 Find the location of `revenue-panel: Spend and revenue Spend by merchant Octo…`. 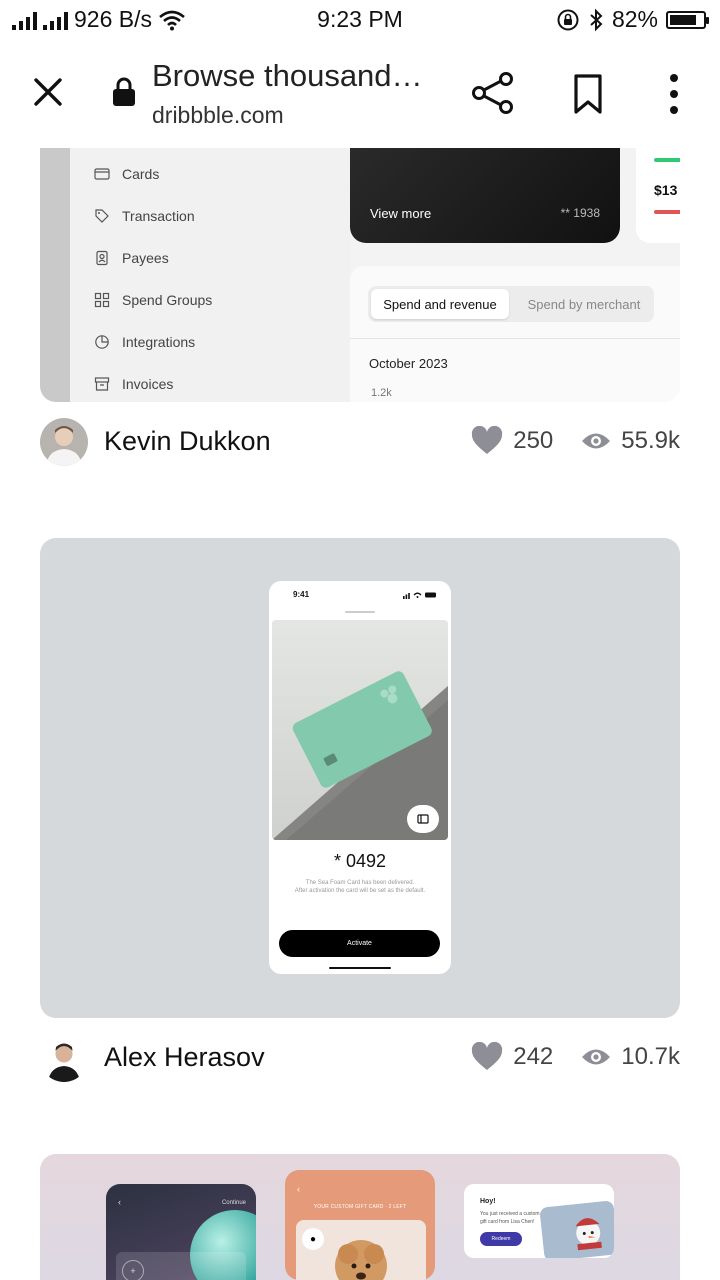

revenue-panel: Spend and revenue Spend by merchant Octo… is located at coordinates (515, 334).